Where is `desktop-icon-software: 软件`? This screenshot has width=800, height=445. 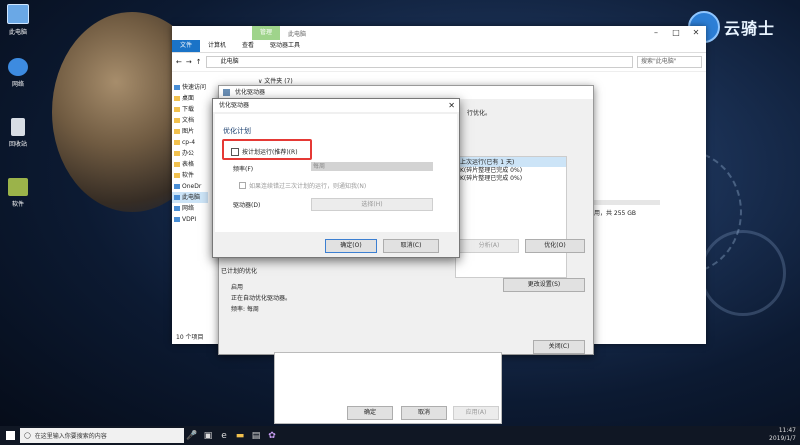 desktop-icon-software: 软件 is located at coordinates (18, 193).